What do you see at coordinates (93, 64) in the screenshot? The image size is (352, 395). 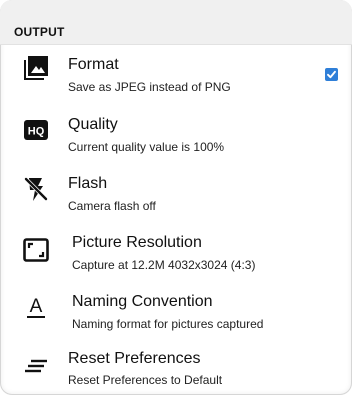 I see `preference-title: Format` at bounding box center [93, 64].